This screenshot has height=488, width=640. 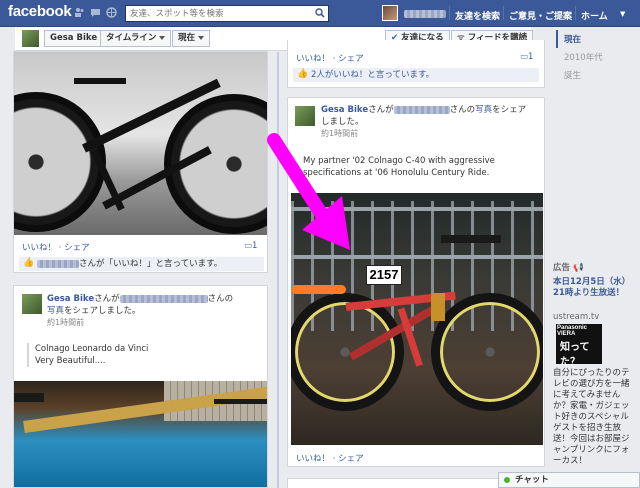 I want to click on user-name-blurred, so click(x=425, y=14).